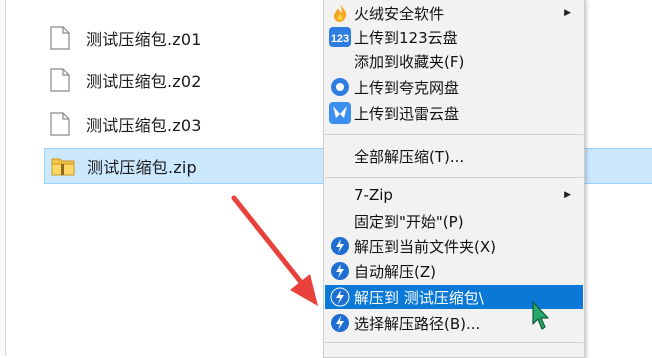 This screenshot has width=652, height=358. Describe the element at coordinates (340, 13) in the screenshot. I see `huorong-flame-icon` at that location.